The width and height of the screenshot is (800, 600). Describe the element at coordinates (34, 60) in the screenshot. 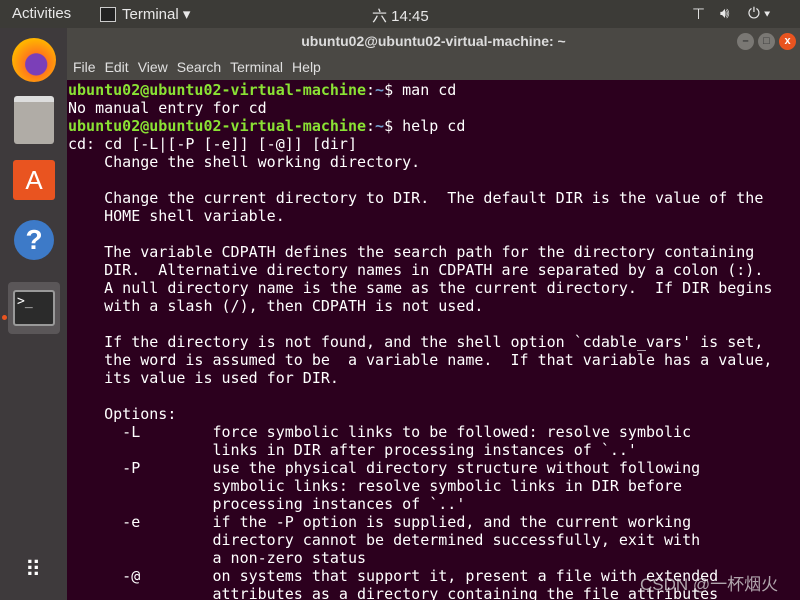

I see `firefox-icon` at that location.